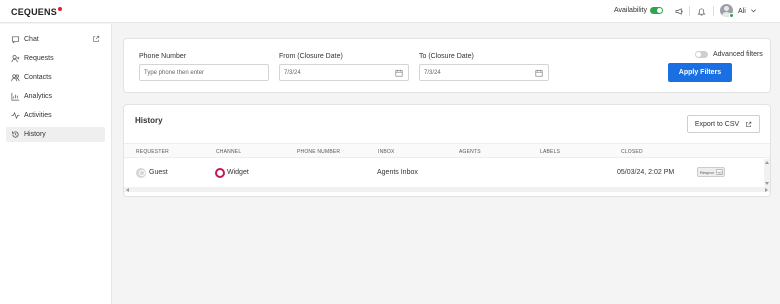 This screenshot has width=780, height=304. What do you see at coordinates (700, 72) in the screenshot?
I see `apply-filters-button: Apply Filters` at bounding box center [700, 72].